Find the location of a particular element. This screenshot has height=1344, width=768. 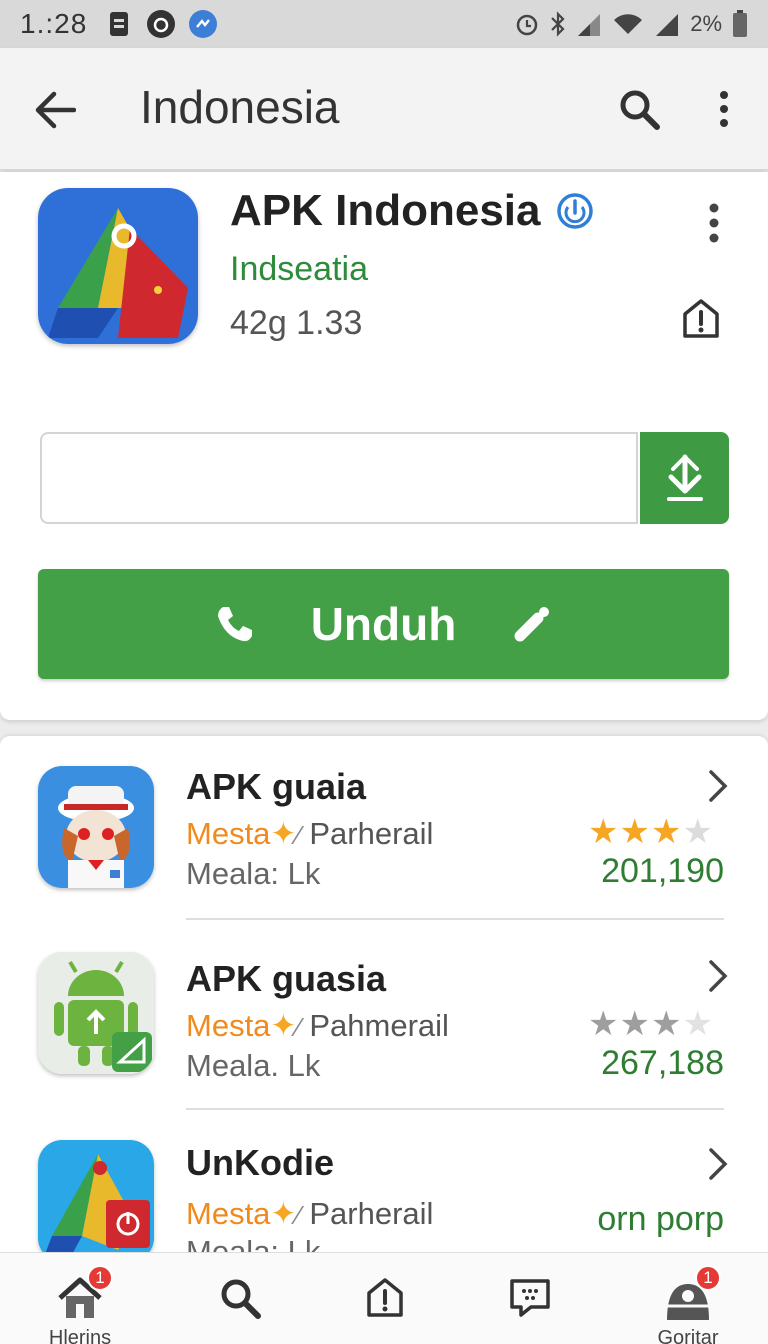

share-button is located at coordinates (701, 319).